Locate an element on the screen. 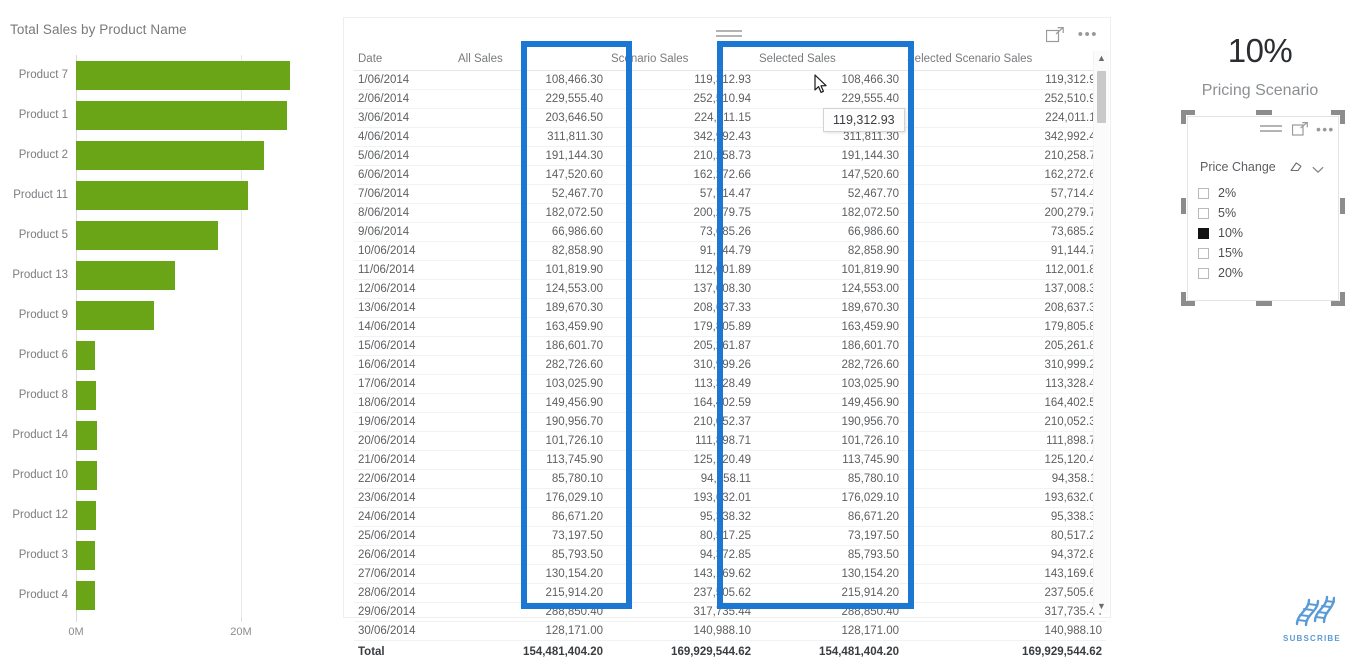 Image resolution: width=1355 pixels, height=663 pixels. bar-row: Product 4 is located at coordinates (170, 595).